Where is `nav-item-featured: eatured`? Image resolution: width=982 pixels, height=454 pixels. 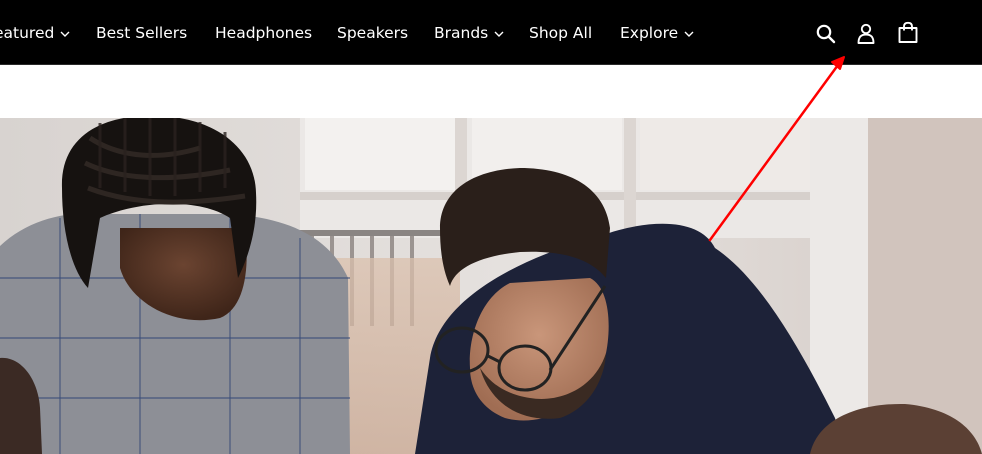 nav-item-featured: eatured is located at coordinates (35, 33).